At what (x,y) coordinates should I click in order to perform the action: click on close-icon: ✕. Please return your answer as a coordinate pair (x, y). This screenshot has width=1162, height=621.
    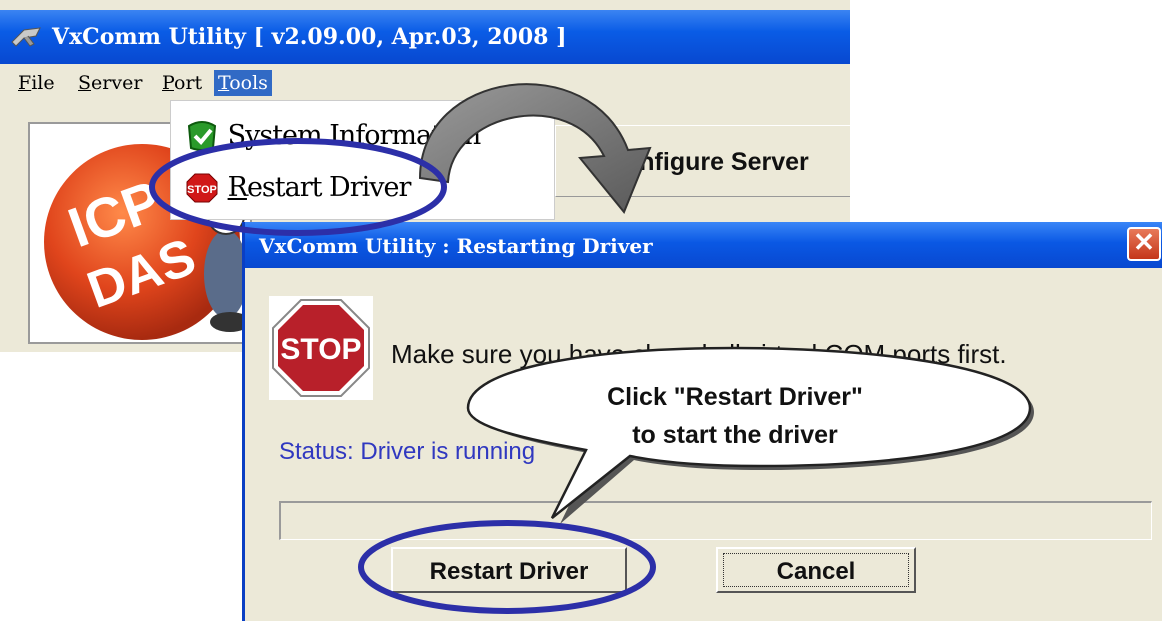
    Looking at the image, I should click on (1144, 243).